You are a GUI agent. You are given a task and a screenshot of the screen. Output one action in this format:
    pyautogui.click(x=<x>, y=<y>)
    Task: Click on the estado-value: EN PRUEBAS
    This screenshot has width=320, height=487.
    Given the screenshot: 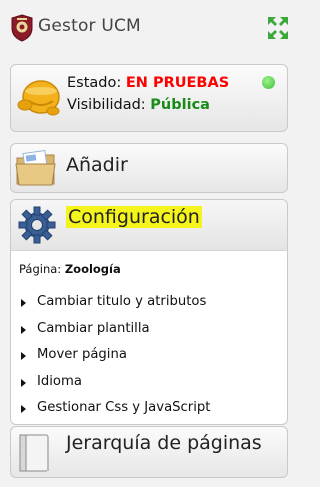 What is the action you would take?
    pyautogui.click(x=177, y=83)
    